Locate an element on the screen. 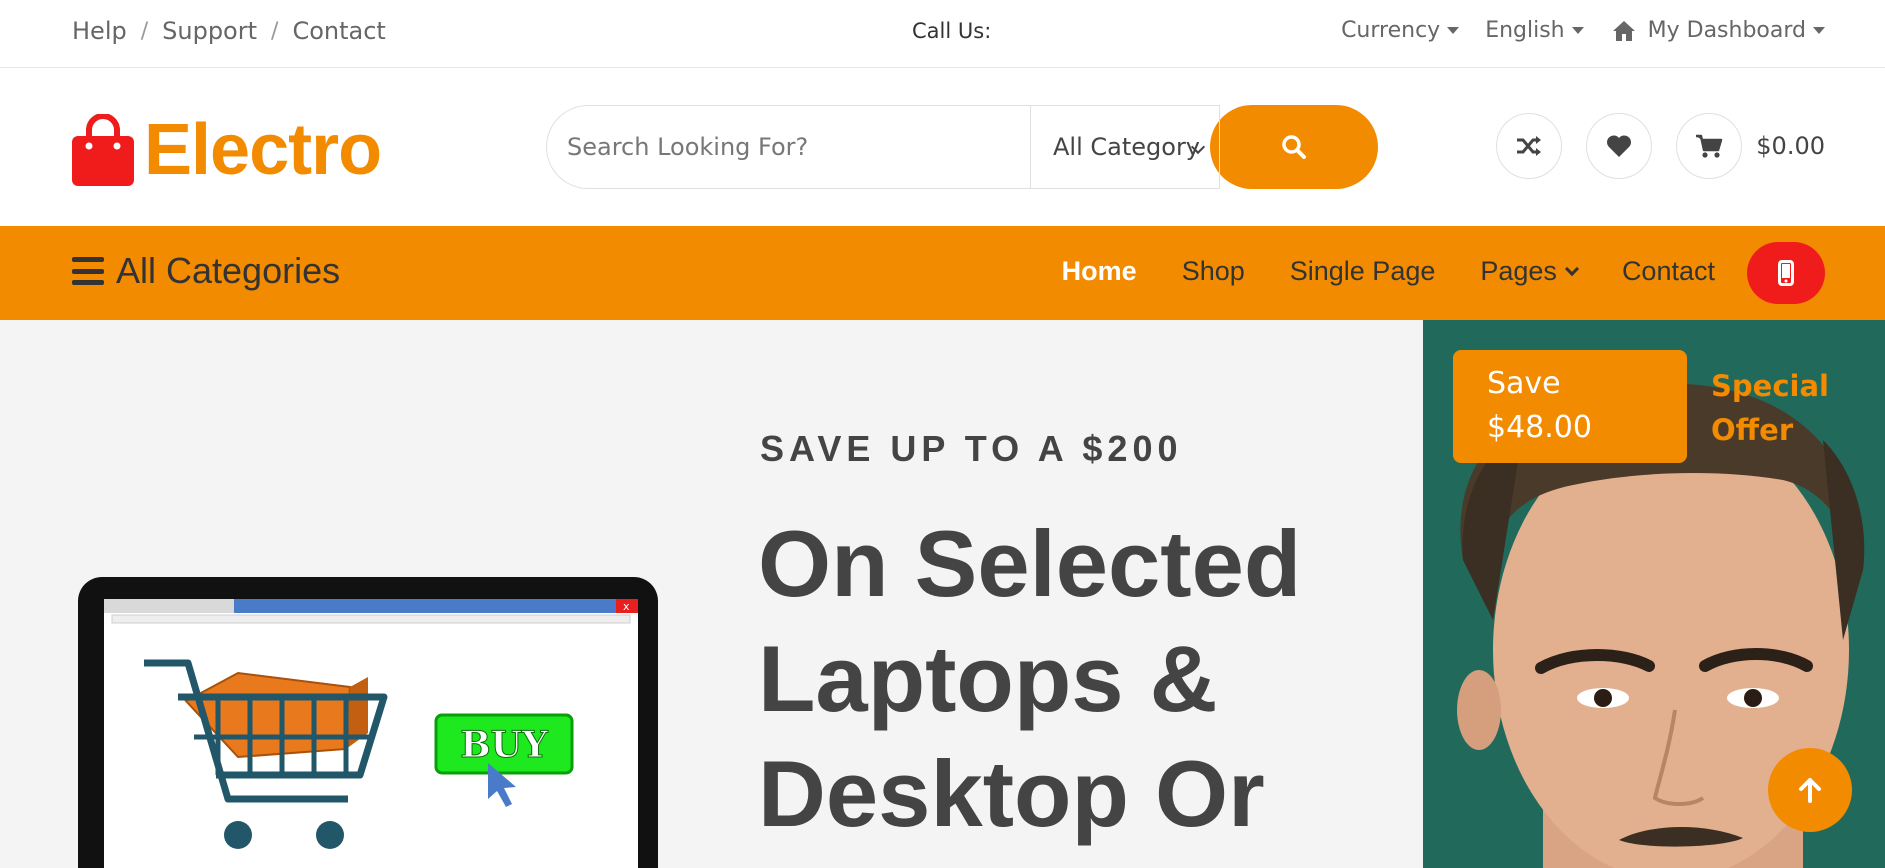 Image resolution: width=1885 pixels, height=868 pixels. dashboard-dropdown: My Dashboard is located at coordinates (1736, 30).